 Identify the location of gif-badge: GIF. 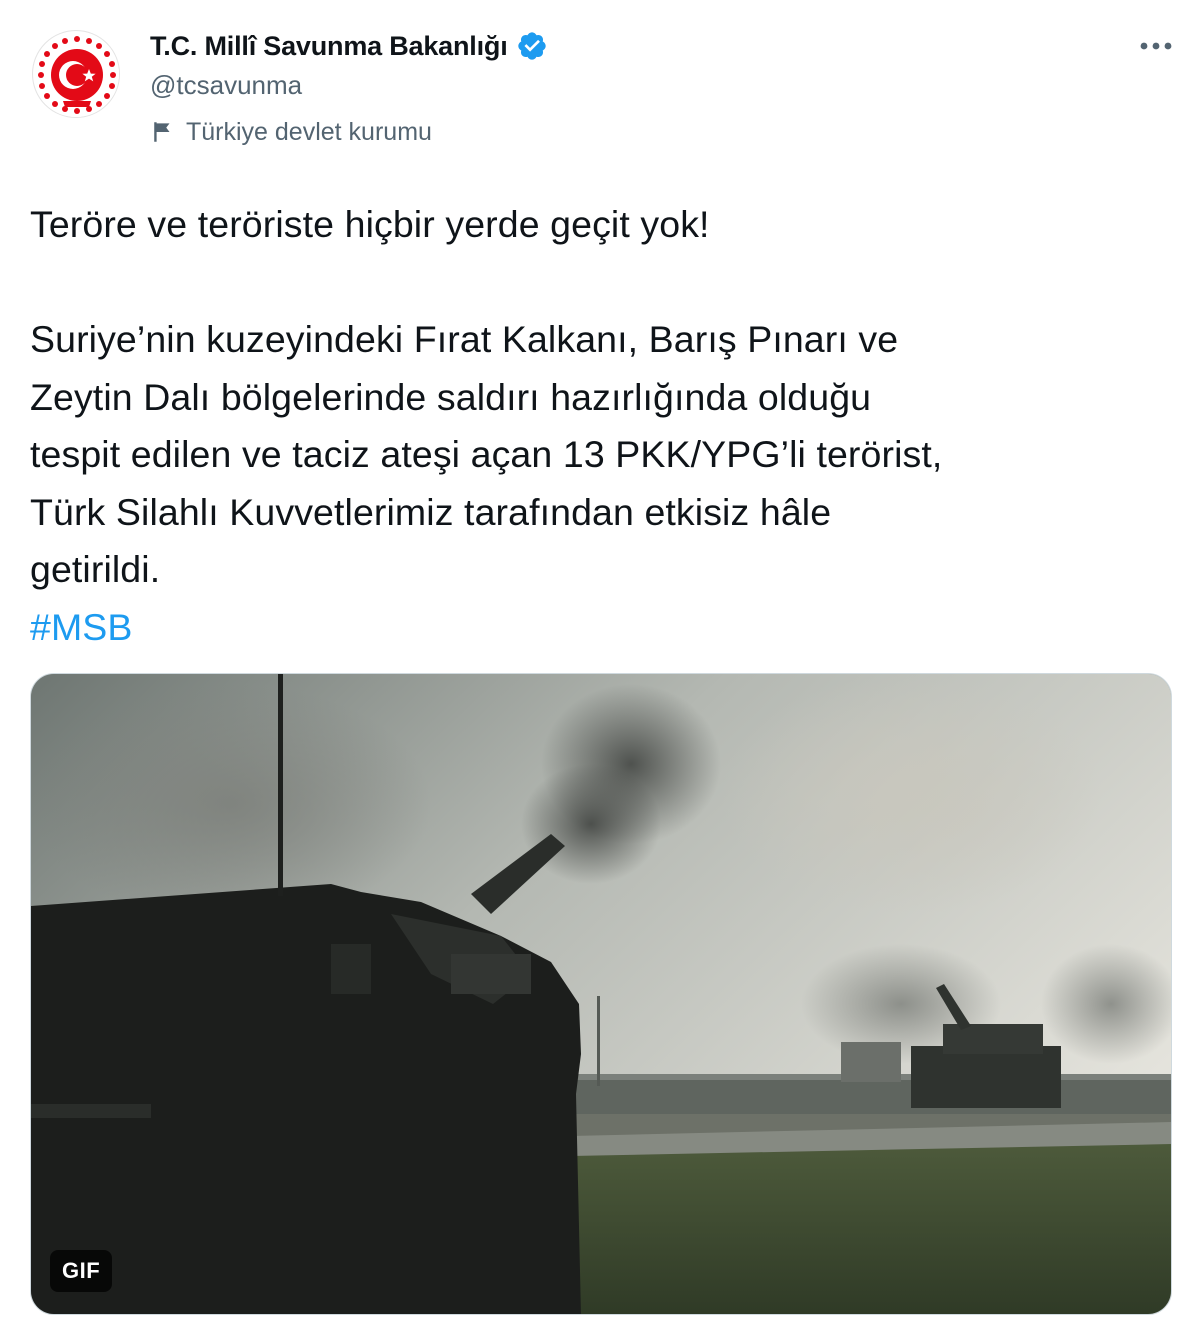
(81, 1271).